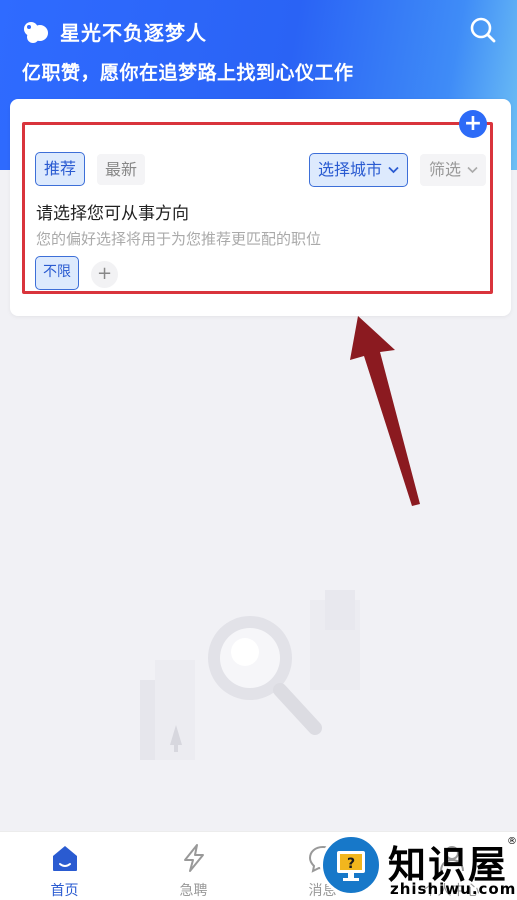 The image size is (517, 900). What do you see at coordinates (112, 214) in the screenshot?
I see `direction-title: 请选择您可从事方向` at bounding box center [112, 214].